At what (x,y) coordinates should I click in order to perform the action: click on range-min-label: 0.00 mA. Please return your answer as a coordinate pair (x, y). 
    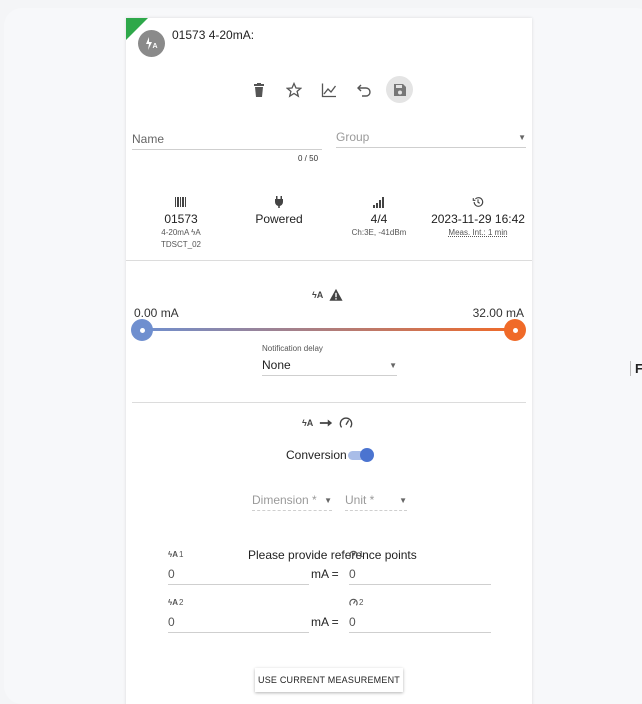
    Looking at the image, I should click on (156, 313).